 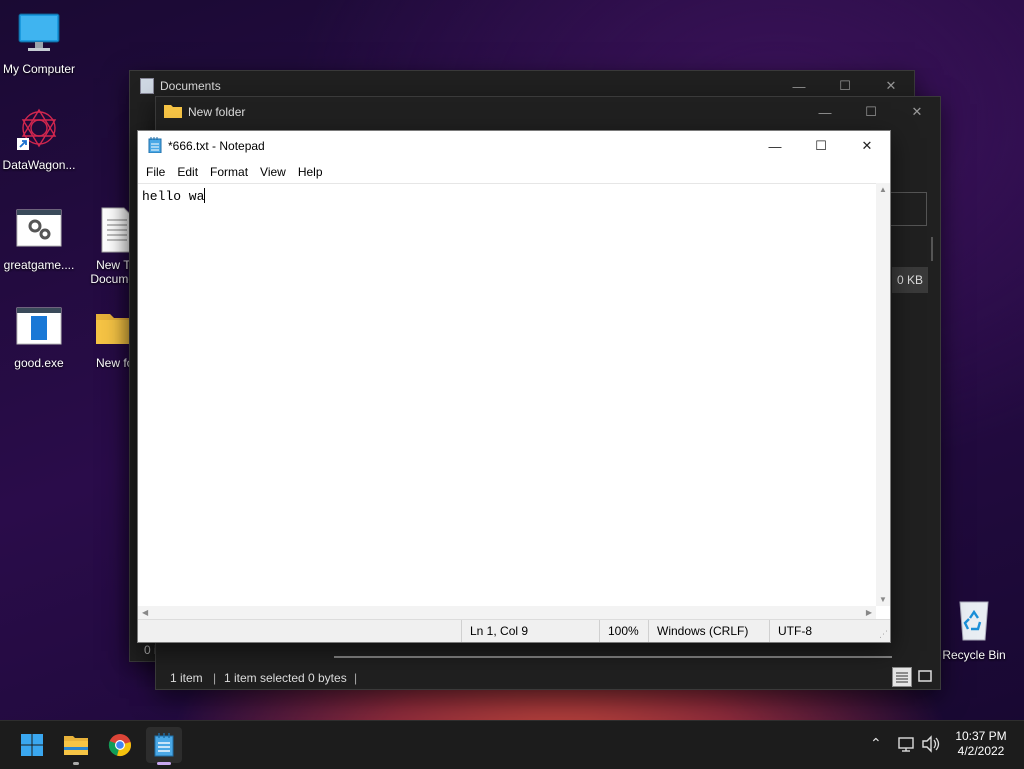 I want to click on cursor-position: Ln 1, Col 9, so click(x=528, y=631).